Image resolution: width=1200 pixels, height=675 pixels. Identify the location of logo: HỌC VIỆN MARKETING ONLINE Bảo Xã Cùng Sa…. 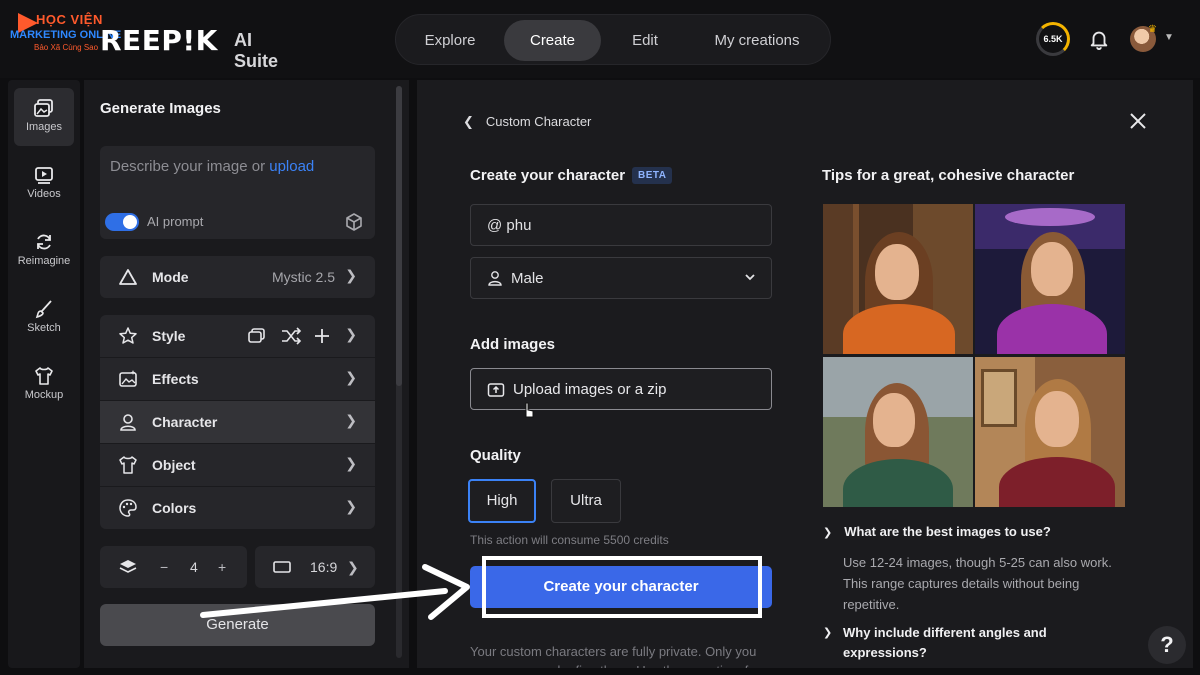
(153, 40).